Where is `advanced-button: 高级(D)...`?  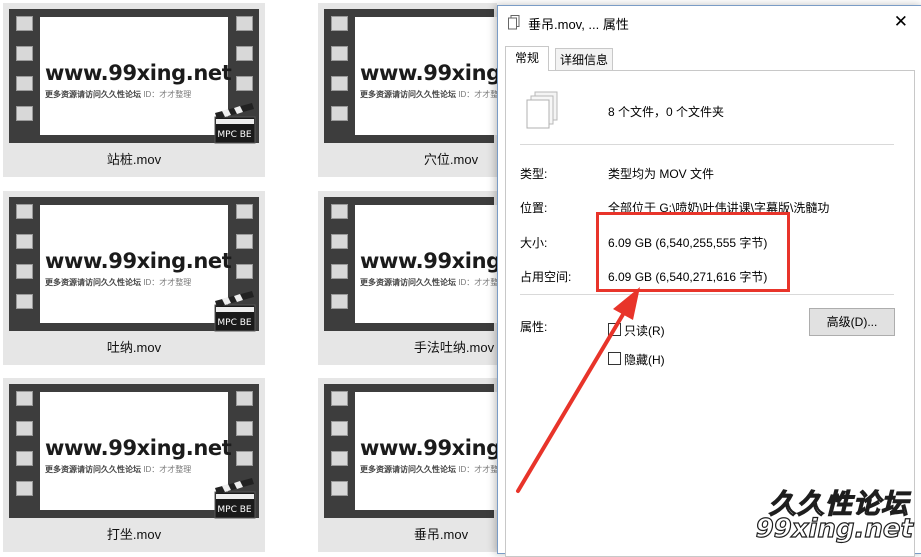
advanced-button: 高级(D)... is located at coordinates (852, 322).